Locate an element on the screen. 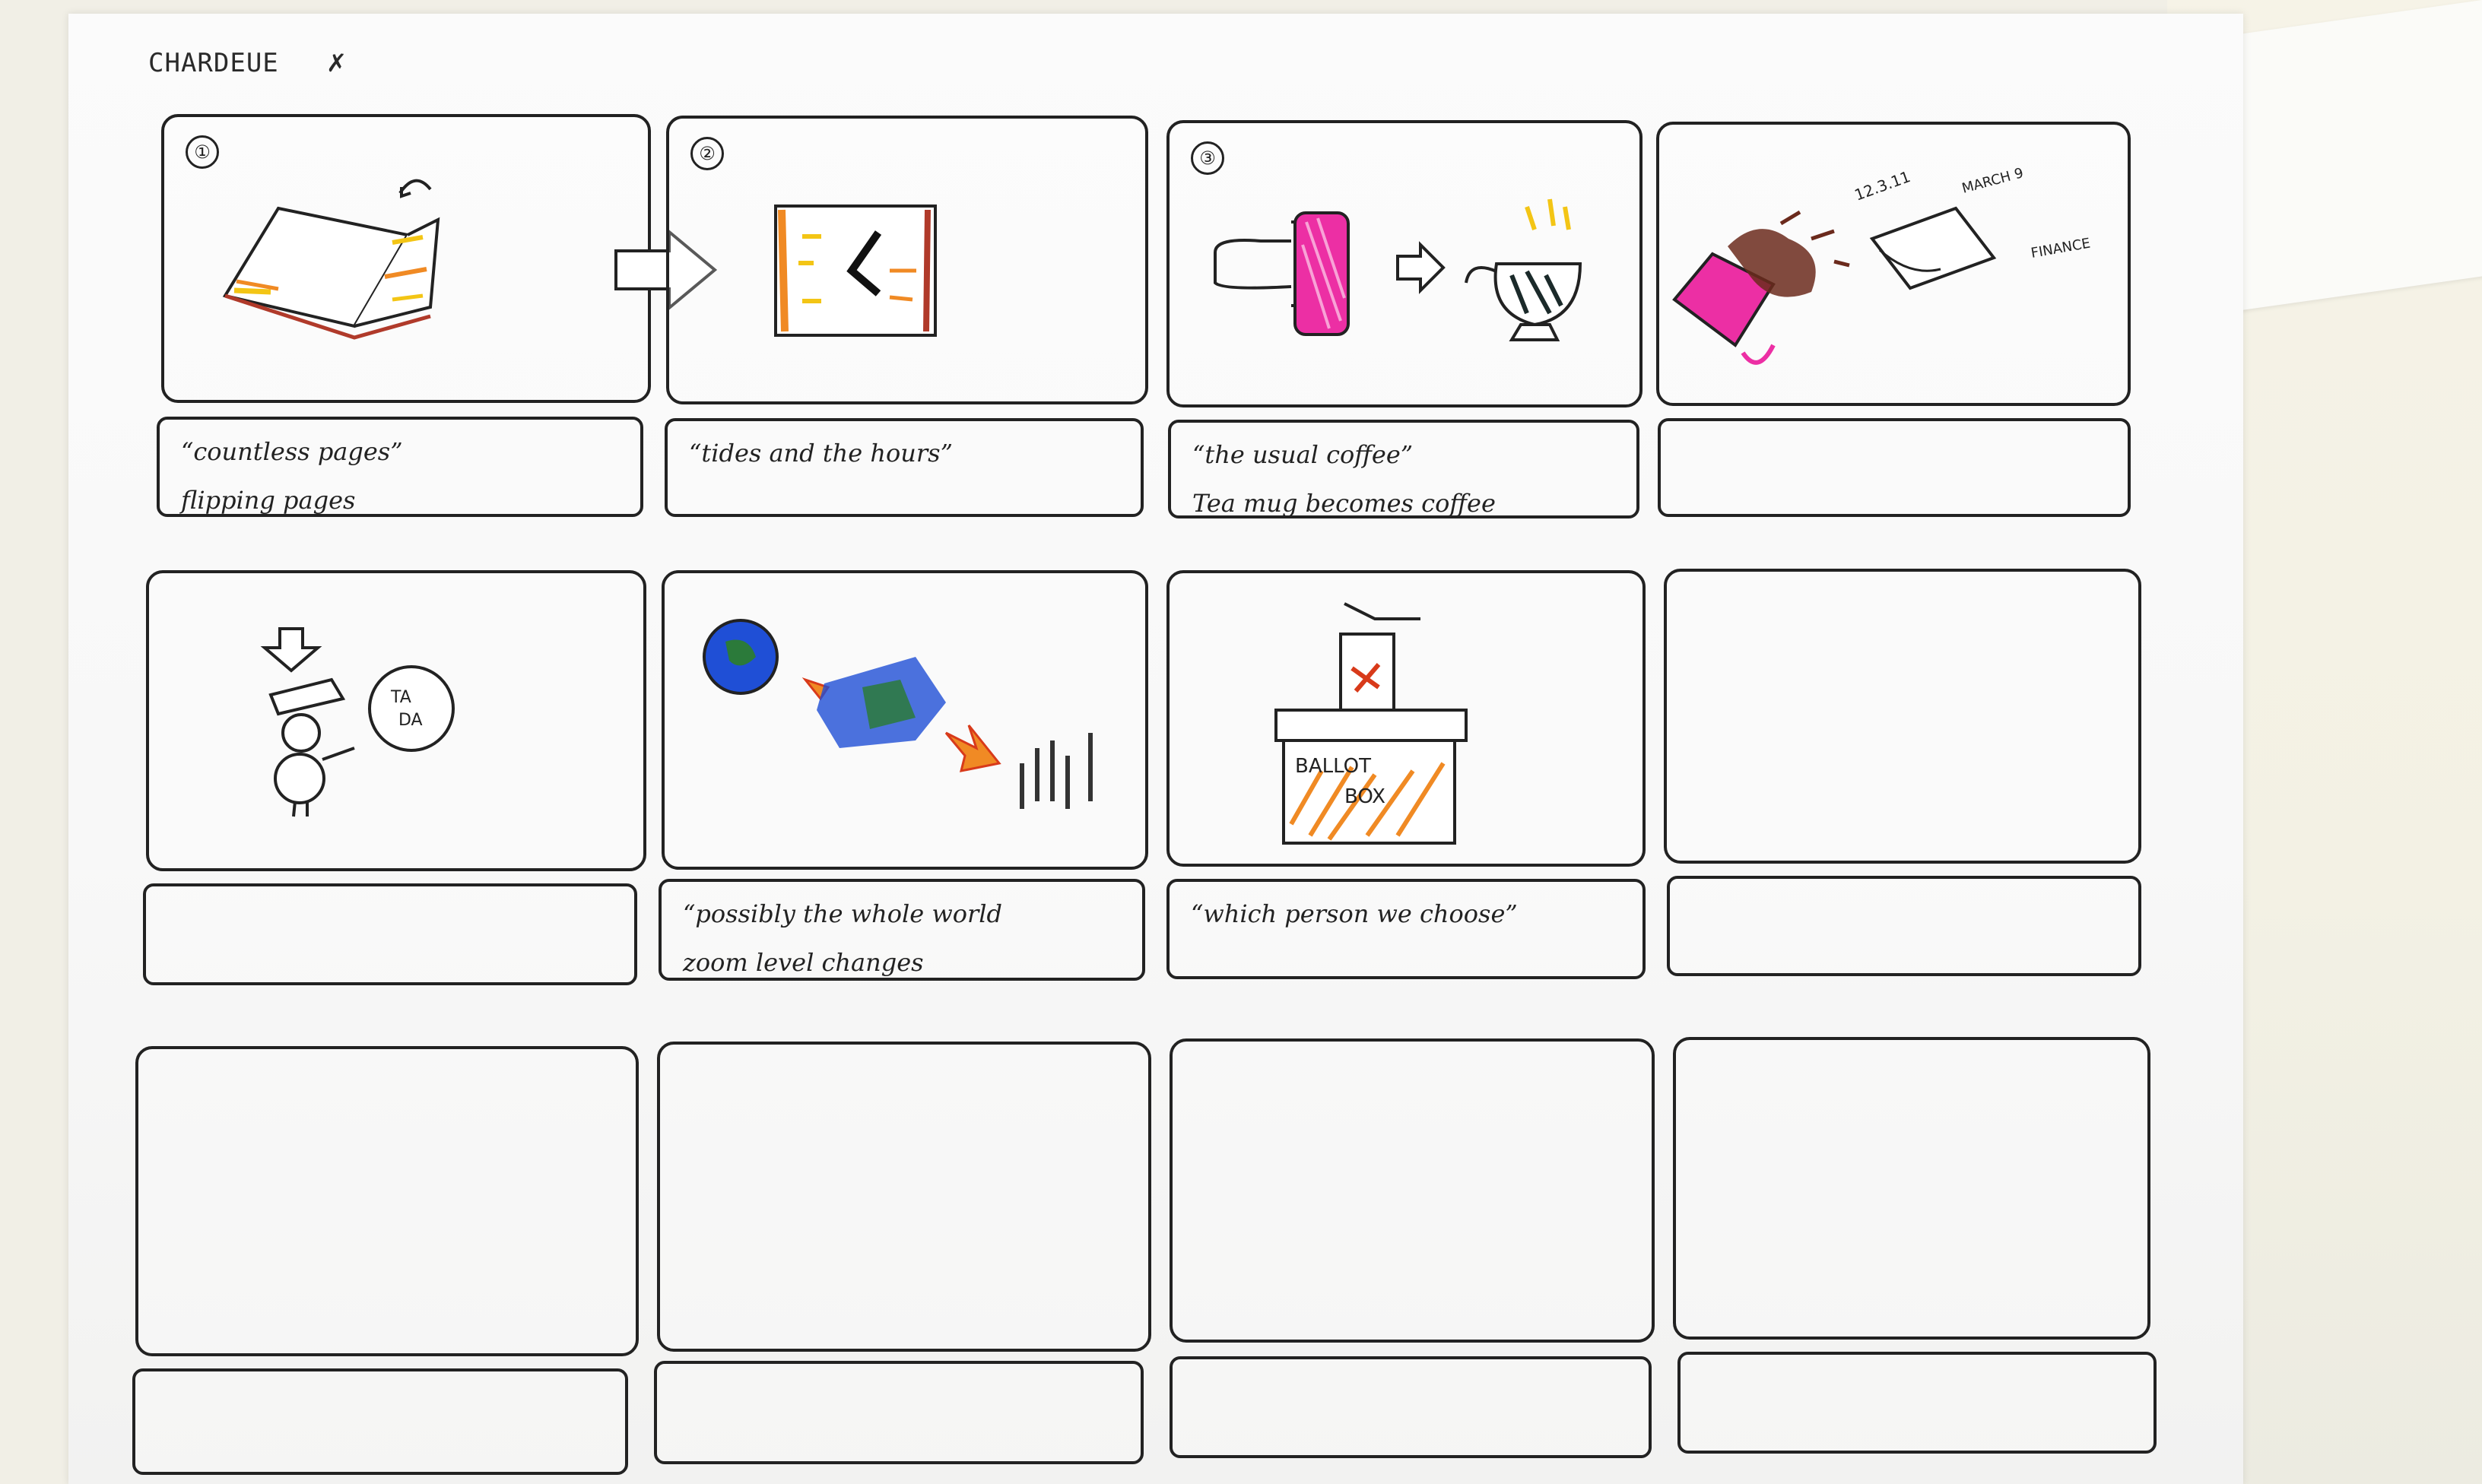  caption-line: flipping pages is located at coordinates (268, 500).